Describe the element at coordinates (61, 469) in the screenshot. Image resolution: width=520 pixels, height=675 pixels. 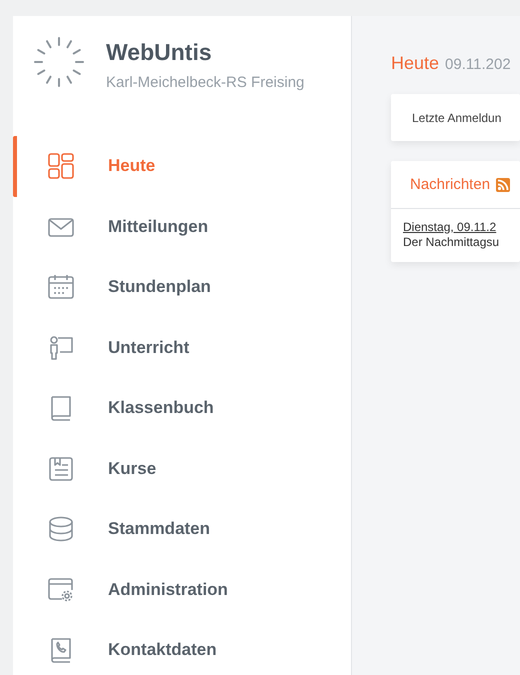
I see `document-icon` at that location.